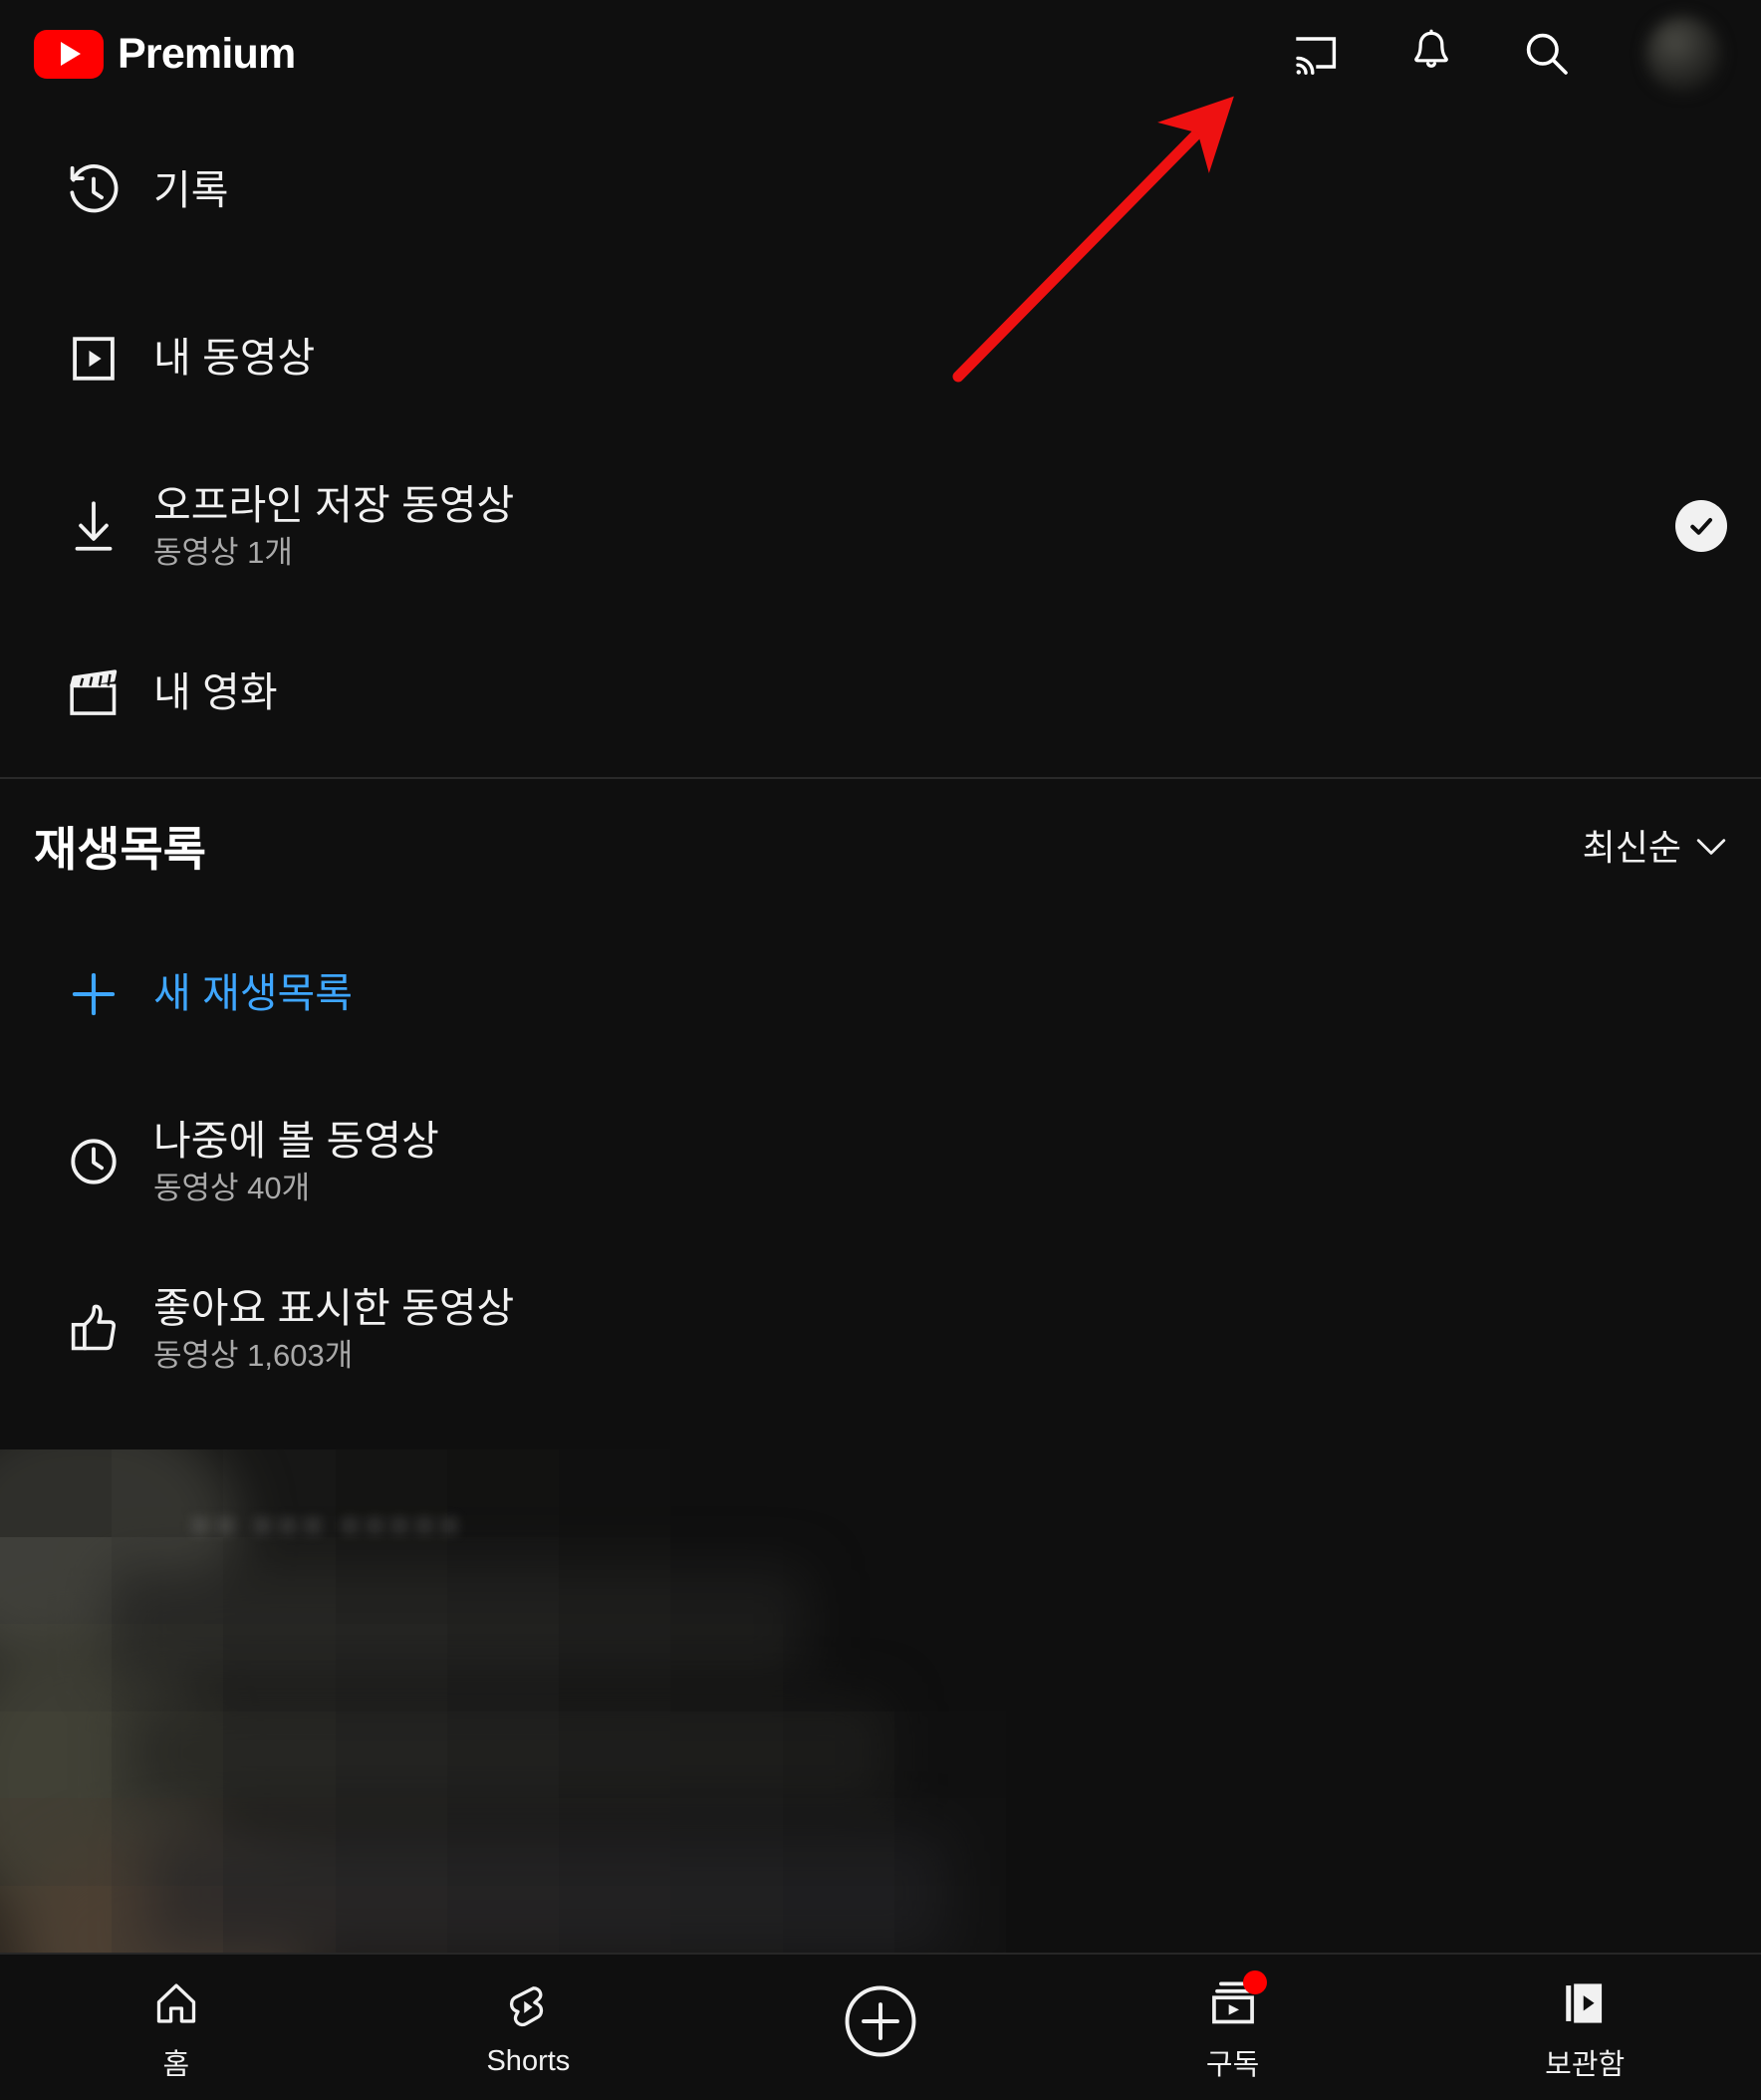 Image resolution: width=1761 pixels, height=2100 pixels. What do you see at coordinates (232, 1187) in the screenshot?
I see `playlist-item-sublabel: 동영상 40개` at bounding box center [232, 1187].